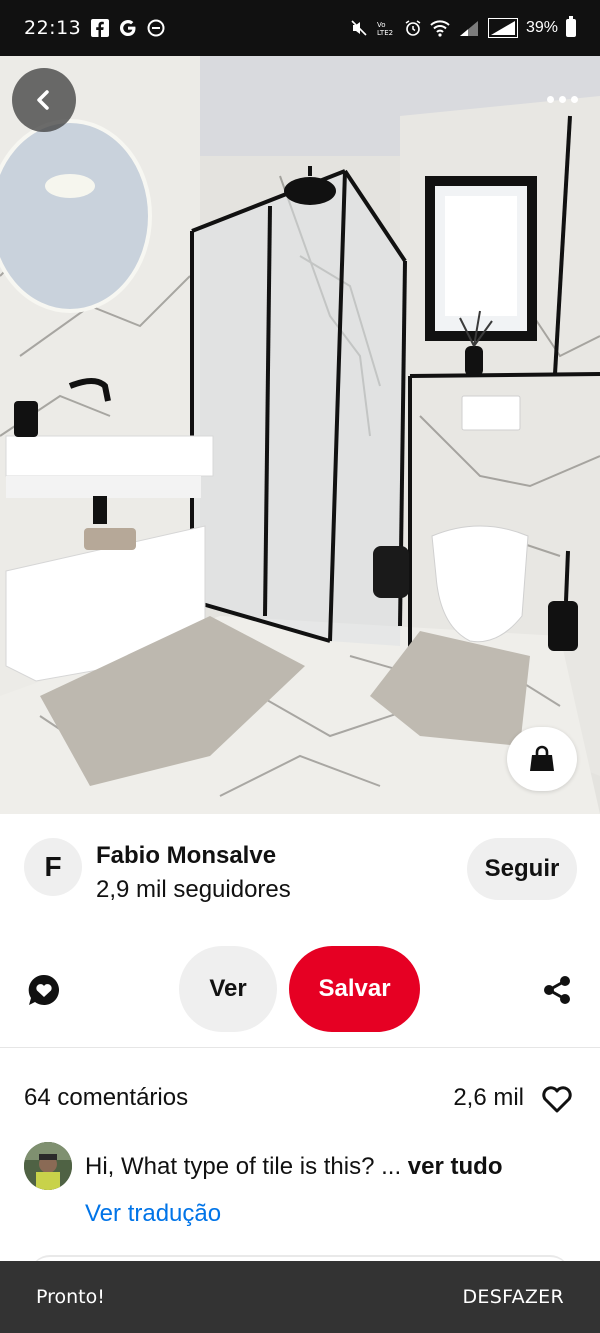 The width and height of the screenshot is (600, 1333). I want to click on back-button, so click(44, 100).